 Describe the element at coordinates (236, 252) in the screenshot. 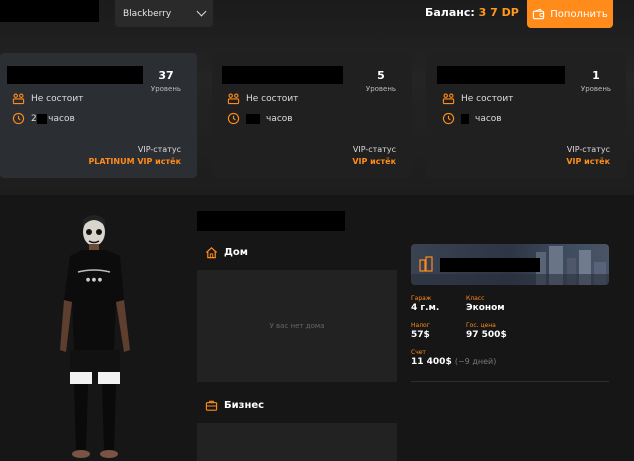

I see `house-title: Дом` at that location.